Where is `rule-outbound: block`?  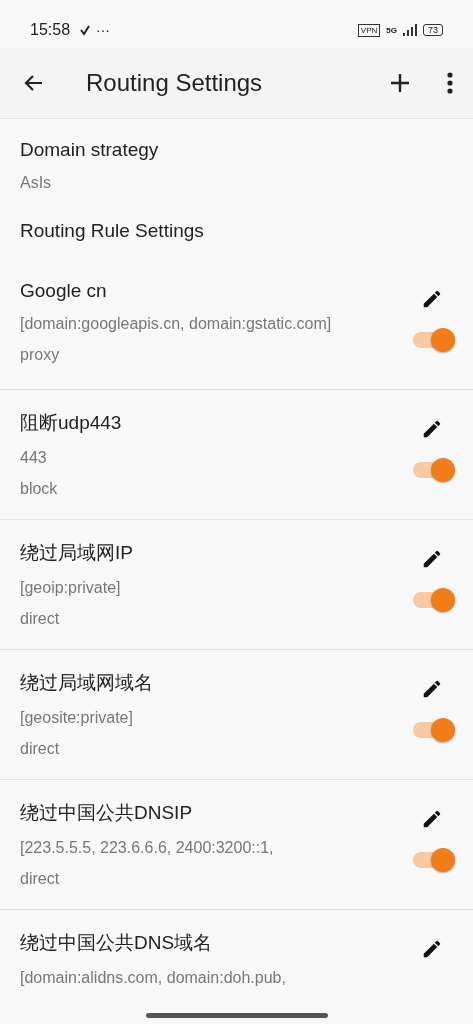 rule-outbound: block is located at coordinates (39, 489).